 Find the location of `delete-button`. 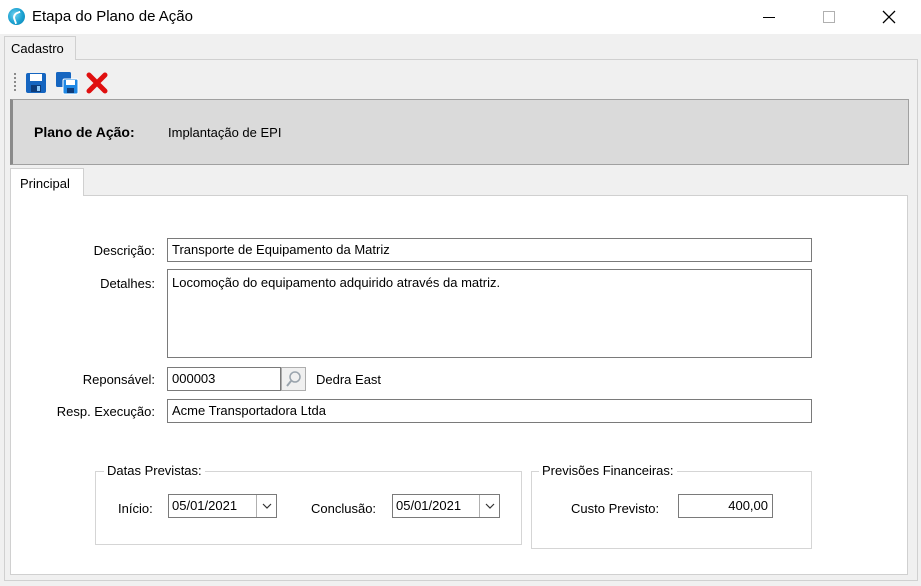

delete-button is located at coordinates (97, 83).